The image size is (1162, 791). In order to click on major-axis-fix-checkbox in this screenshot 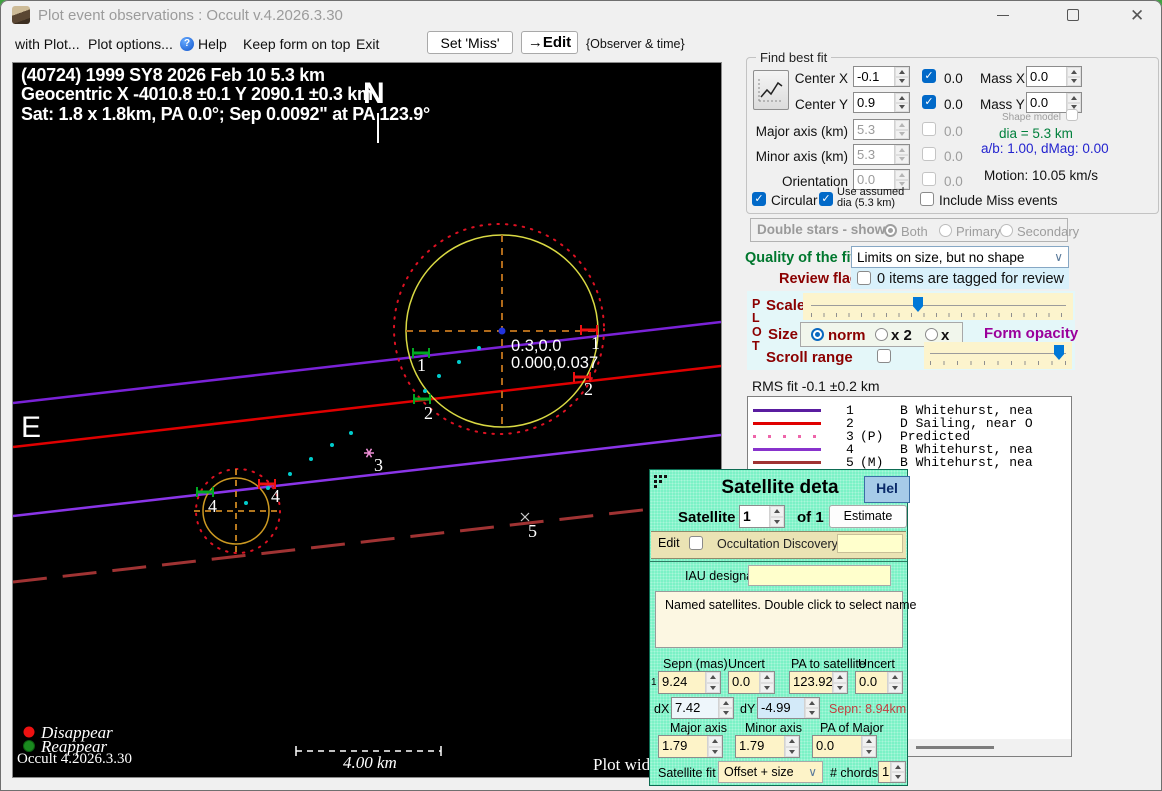, I will do `click(929, 129)`.